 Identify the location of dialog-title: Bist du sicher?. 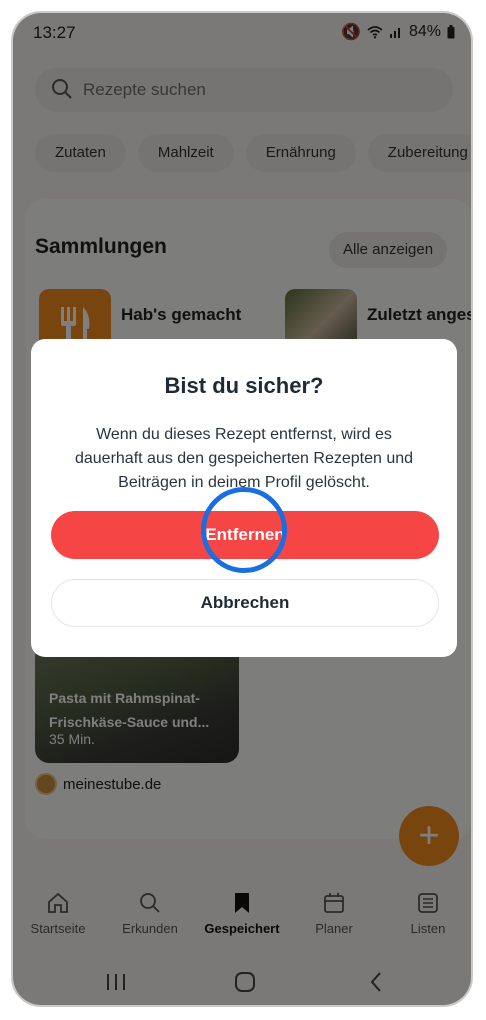
(244, 385).